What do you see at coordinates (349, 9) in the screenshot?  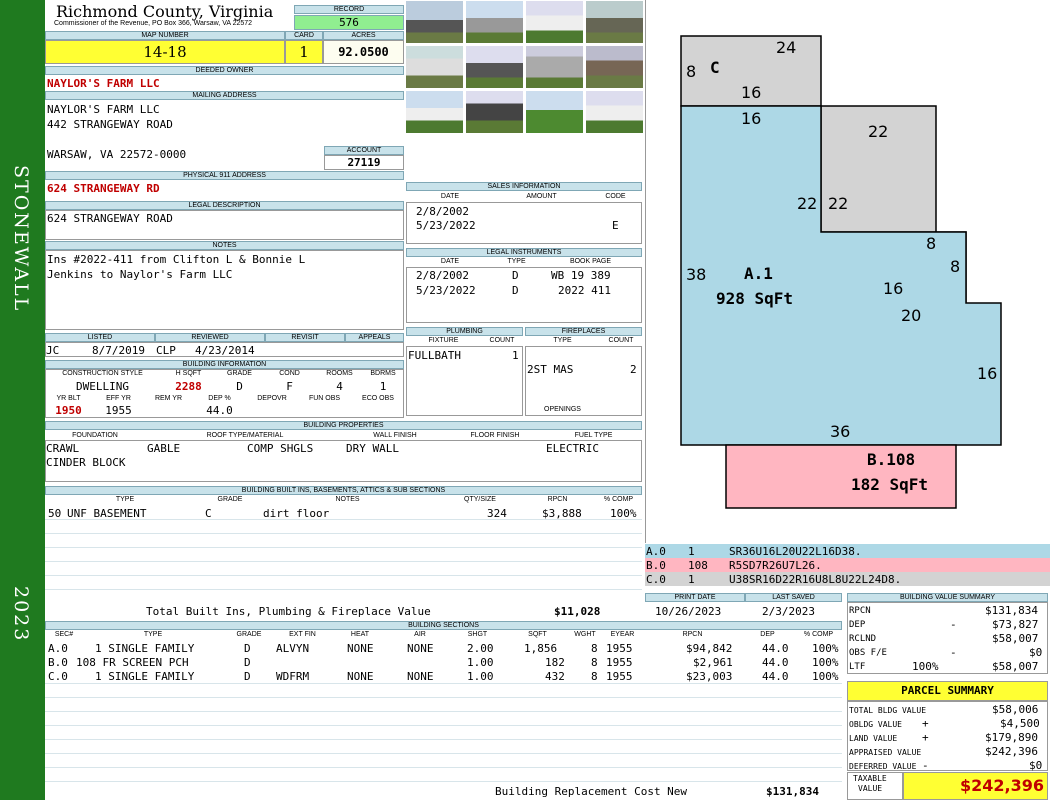 I see `record-label: RECORD` at bounding box center [349, 9].